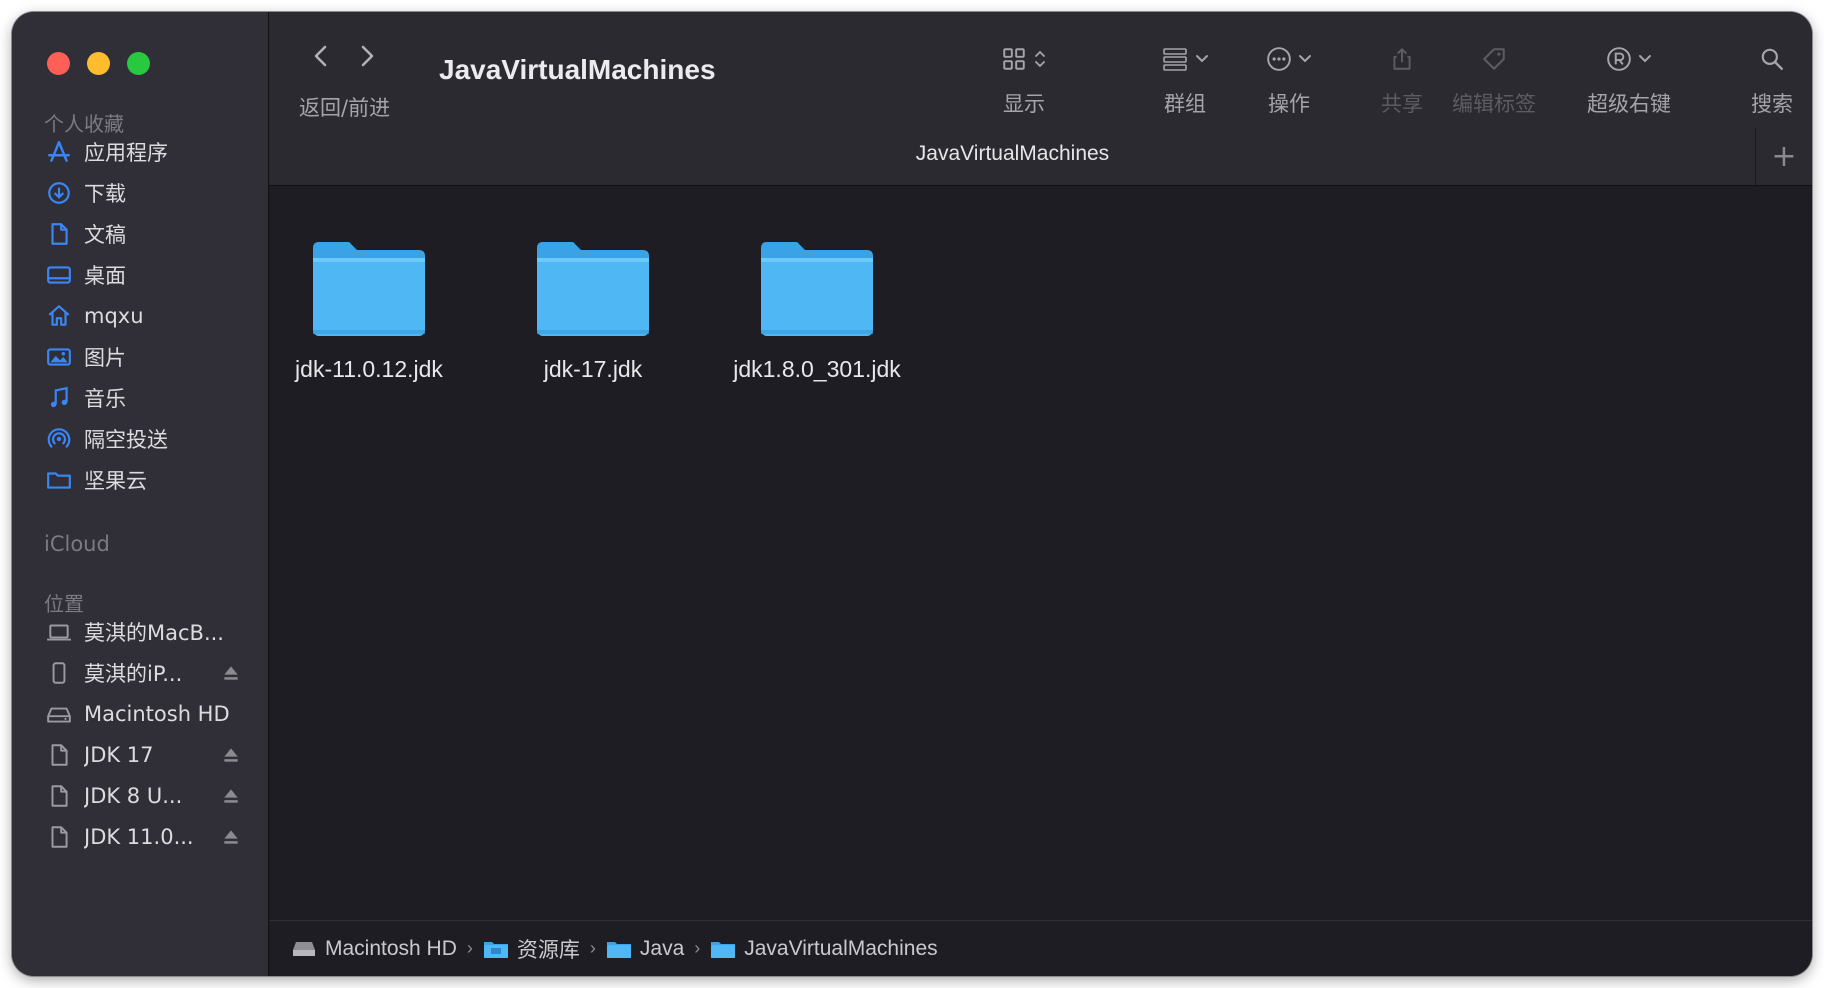 The image size is (1824, 988). Describe the element at coordinates (841, 948) in the screenshot. I see `path-item-label: JavaVirtualMachines` at that location.